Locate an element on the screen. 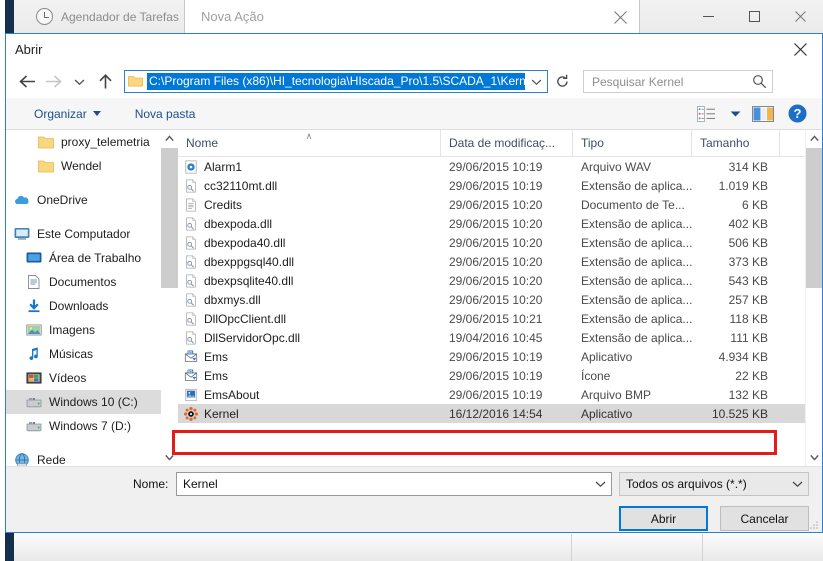 Image resolution: width=823 pixels, height=561 pixels. file-name-cell: dbexpoda40.dll is located at coordinates (309, 243).